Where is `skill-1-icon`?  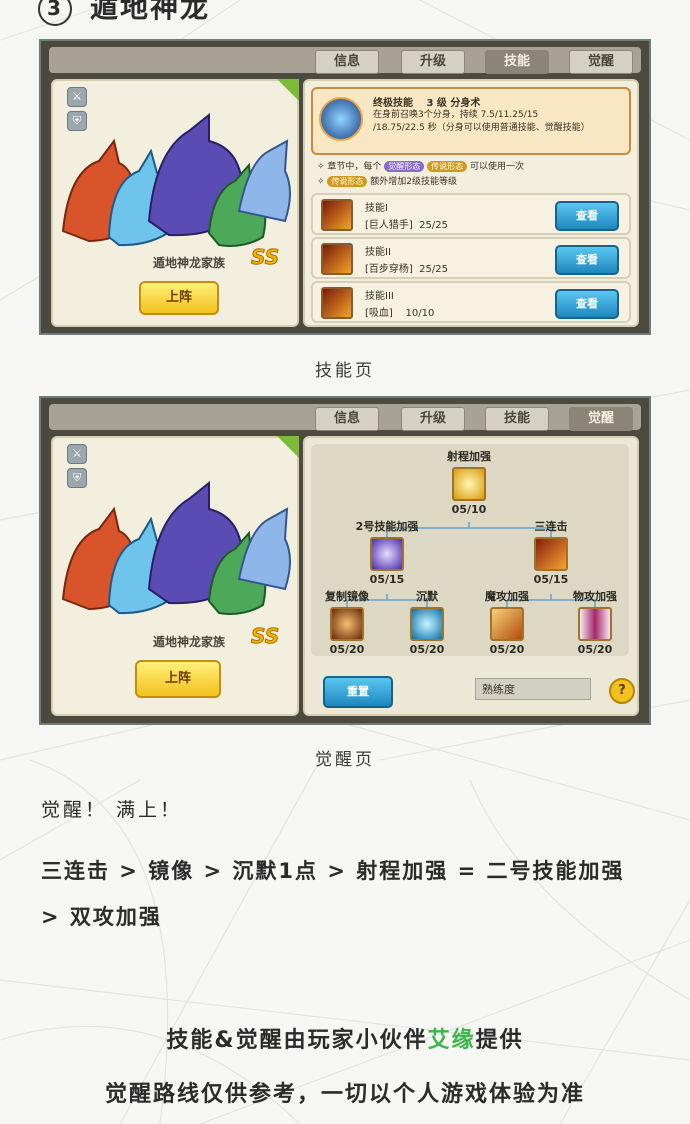
skill-1-icon is located at coordinates (337, 215).